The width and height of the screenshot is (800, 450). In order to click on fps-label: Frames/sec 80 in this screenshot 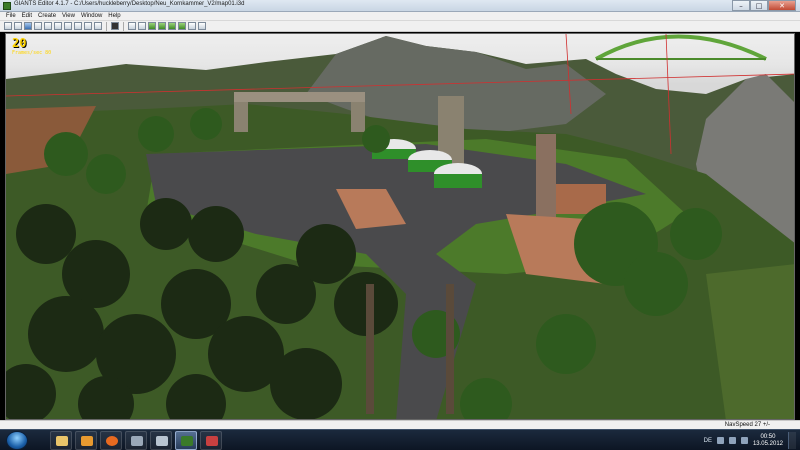, I will do `click(32, 53)`.